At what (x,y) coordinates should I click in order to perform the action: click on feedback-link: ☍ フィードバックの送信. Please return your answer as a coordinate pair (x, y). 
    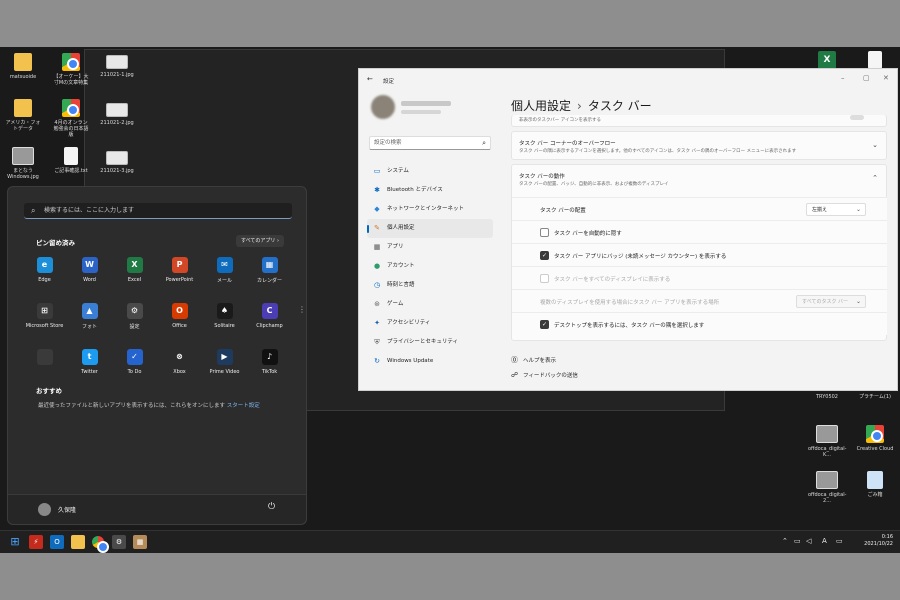
    Looking at the image, I should click on (544, 375).